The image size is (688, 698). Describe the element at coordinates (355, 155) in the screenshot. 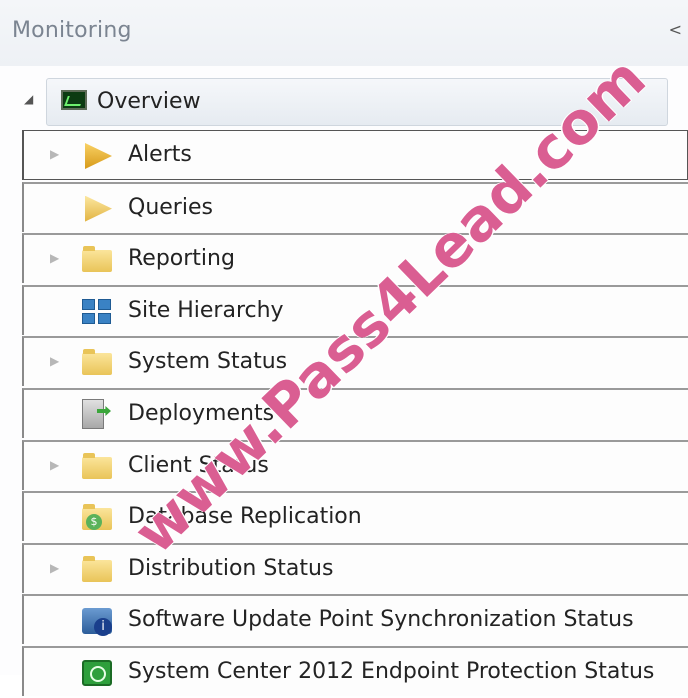

I see `tree-item-alerts: ▶ Alerts` at that location.